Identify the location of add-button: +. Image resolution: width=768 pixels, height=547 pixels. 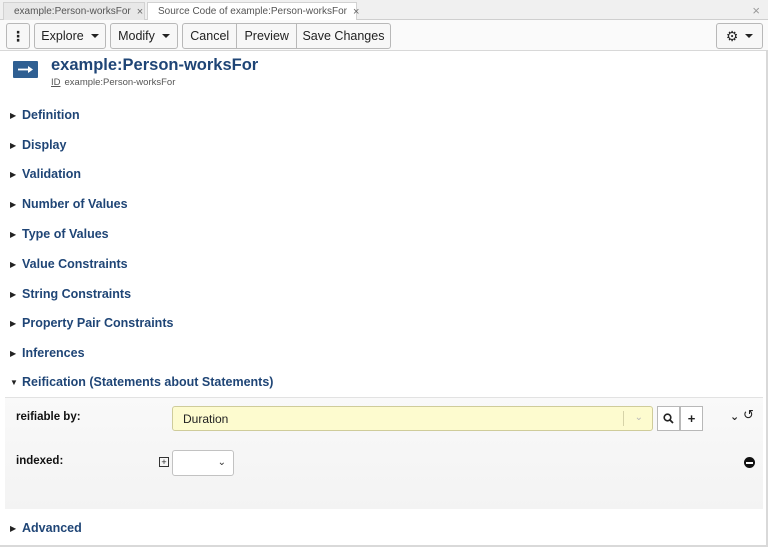
(691, 418).